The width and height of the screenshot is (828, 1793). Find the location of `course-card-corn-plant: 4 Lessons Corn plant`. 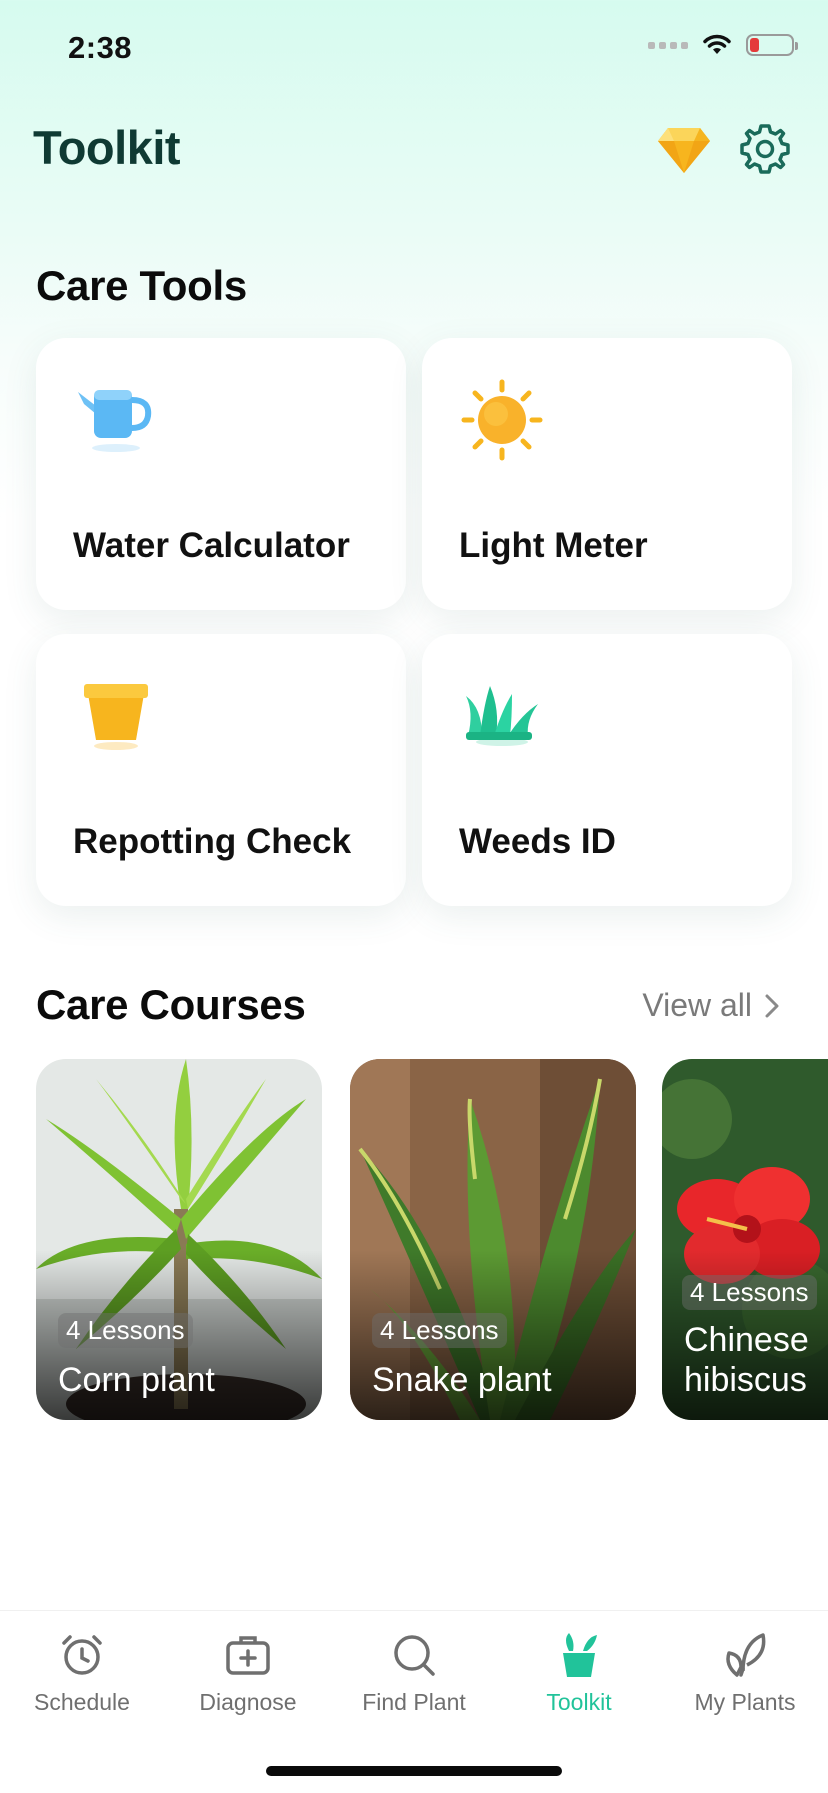

course-card-corn-plant: 4 Lessons Corn plant is located at coordinates (179, 1239).